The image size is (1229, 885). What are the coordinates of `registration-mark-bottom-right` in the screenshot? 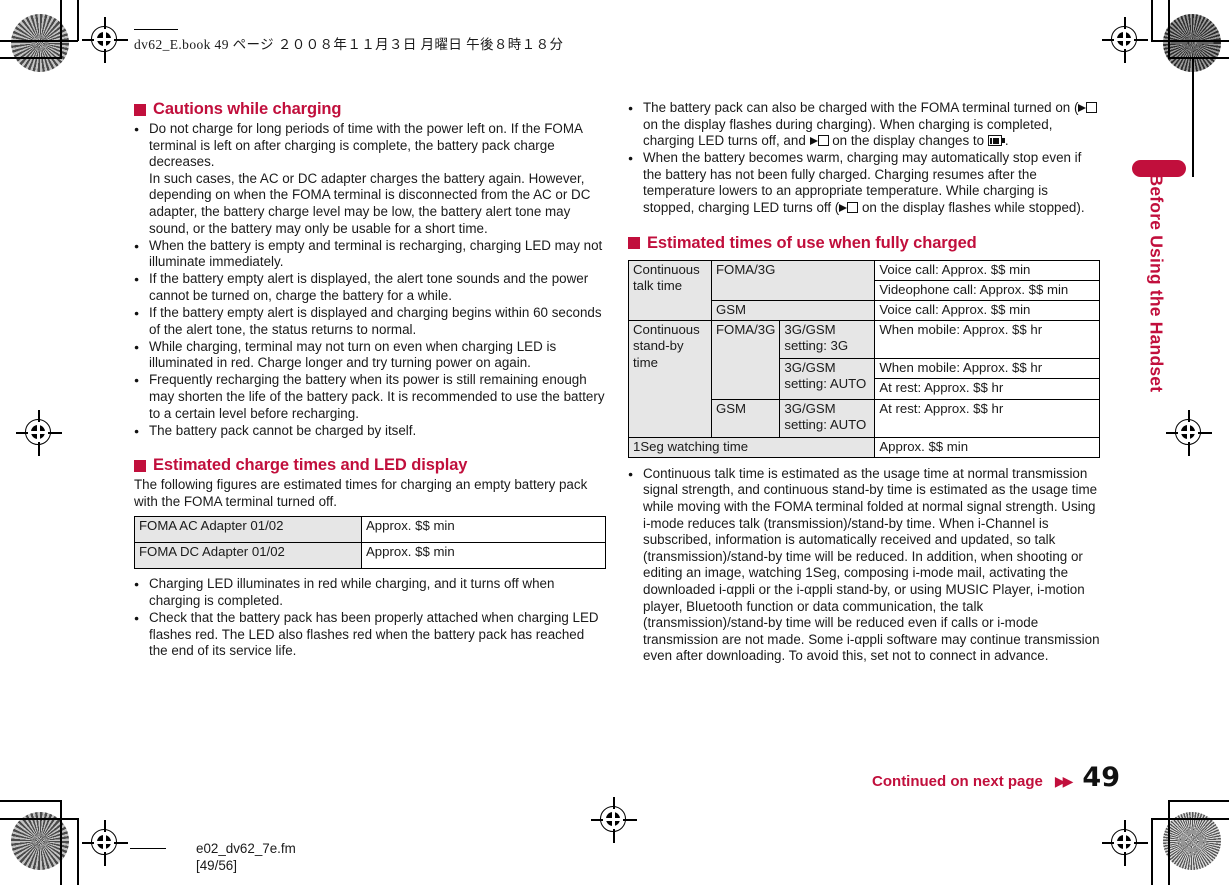 It's located at (1125, 843).